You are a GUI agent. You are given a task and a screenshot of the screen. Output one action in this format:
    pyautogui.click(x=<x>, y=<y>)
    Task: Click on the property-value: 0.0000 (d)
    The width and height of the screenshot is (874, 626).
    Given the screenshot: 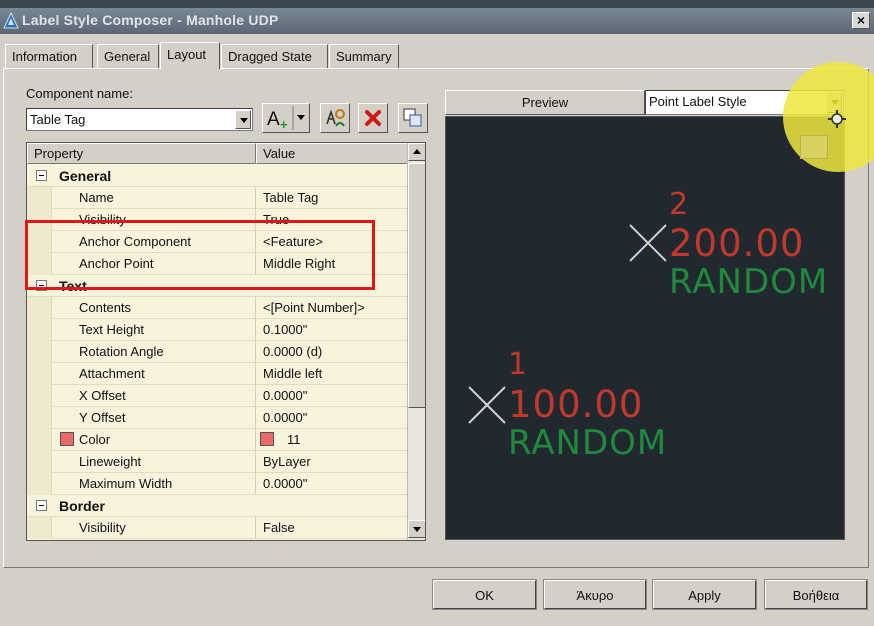 What is the action you would take?
    pyautogui.click(x=292, y=351)
    